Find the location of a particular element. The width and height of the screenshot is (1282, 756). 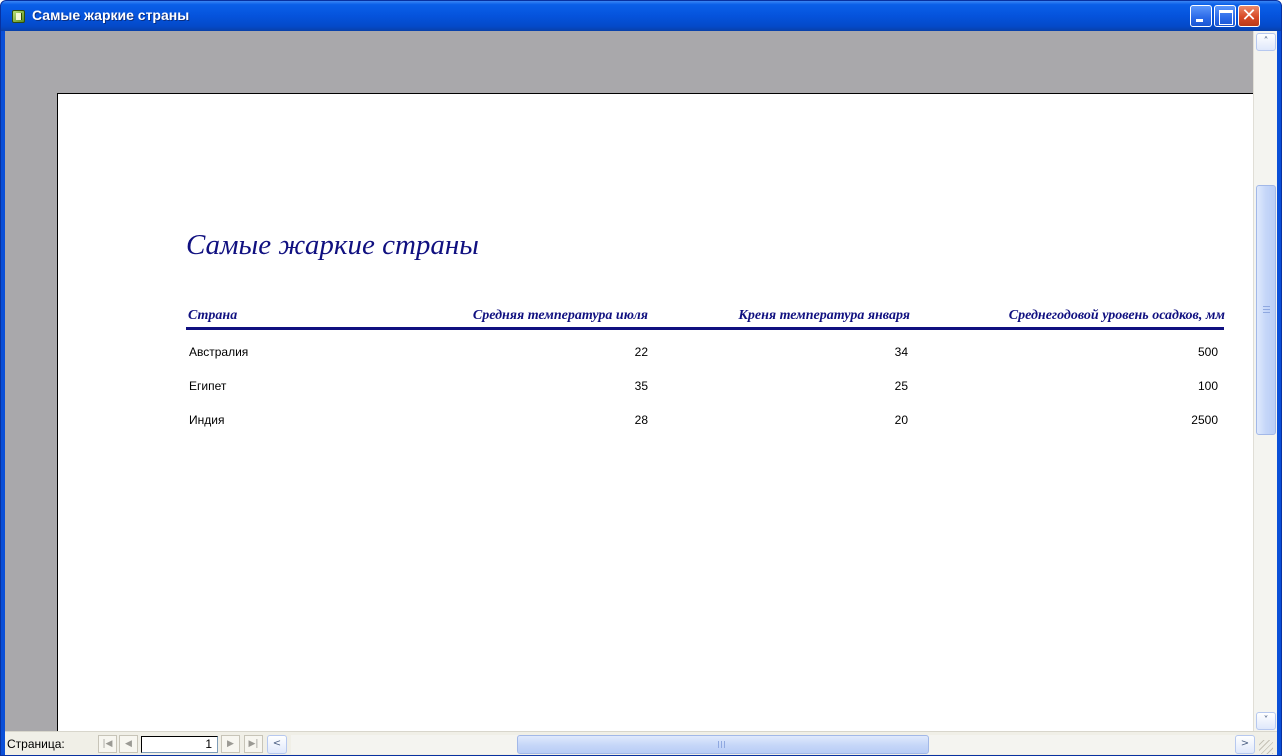

scroll-down-button: ˅ is located at coordinates (1266, 721).